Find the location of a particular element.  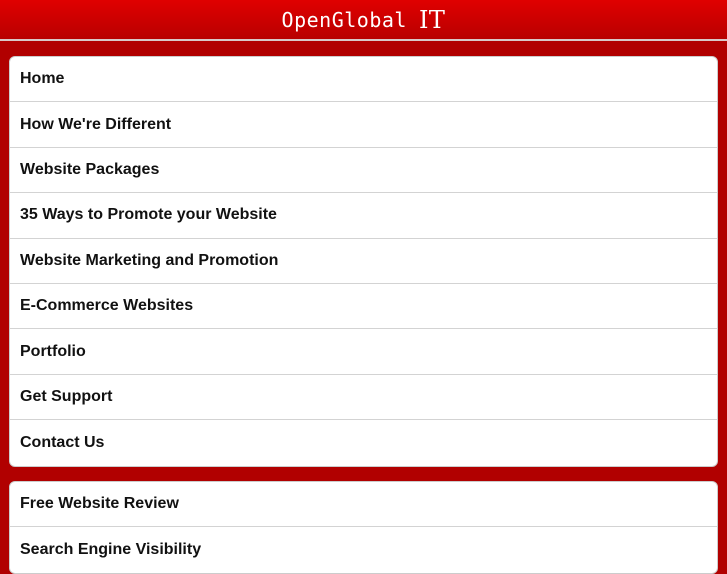

menu-item-portfolio: Portfolio is located at coordinates (363, 352).